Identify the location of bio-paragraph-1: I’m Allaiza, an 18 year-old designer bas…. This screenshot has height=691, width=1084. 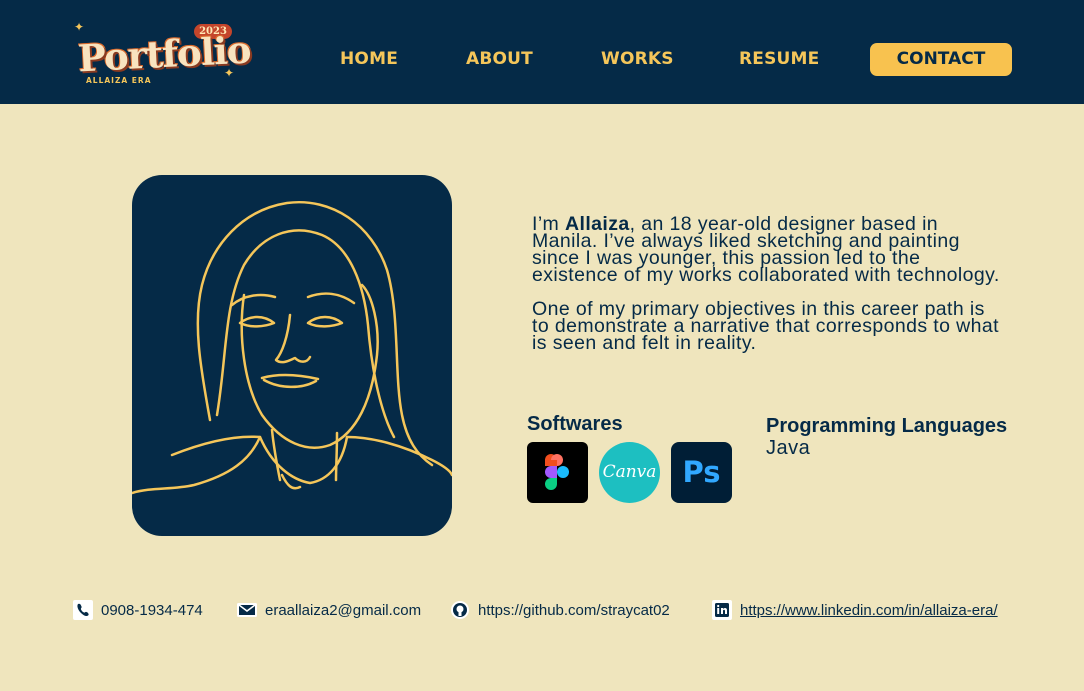
(767, 249).